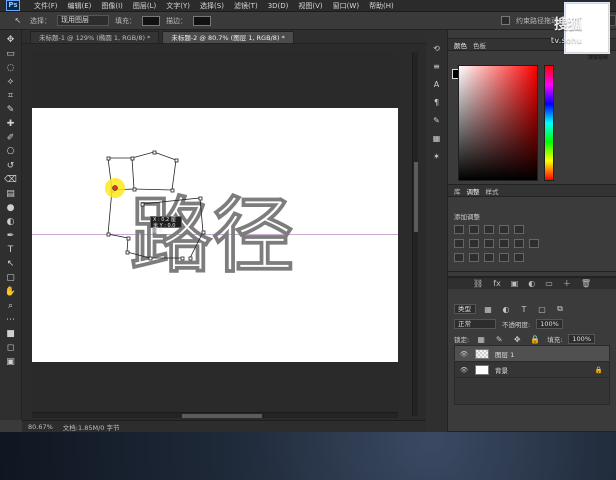 This screenshot has width=616, height=480. I want to click on channel-mixer-icon, so click(519, 243).